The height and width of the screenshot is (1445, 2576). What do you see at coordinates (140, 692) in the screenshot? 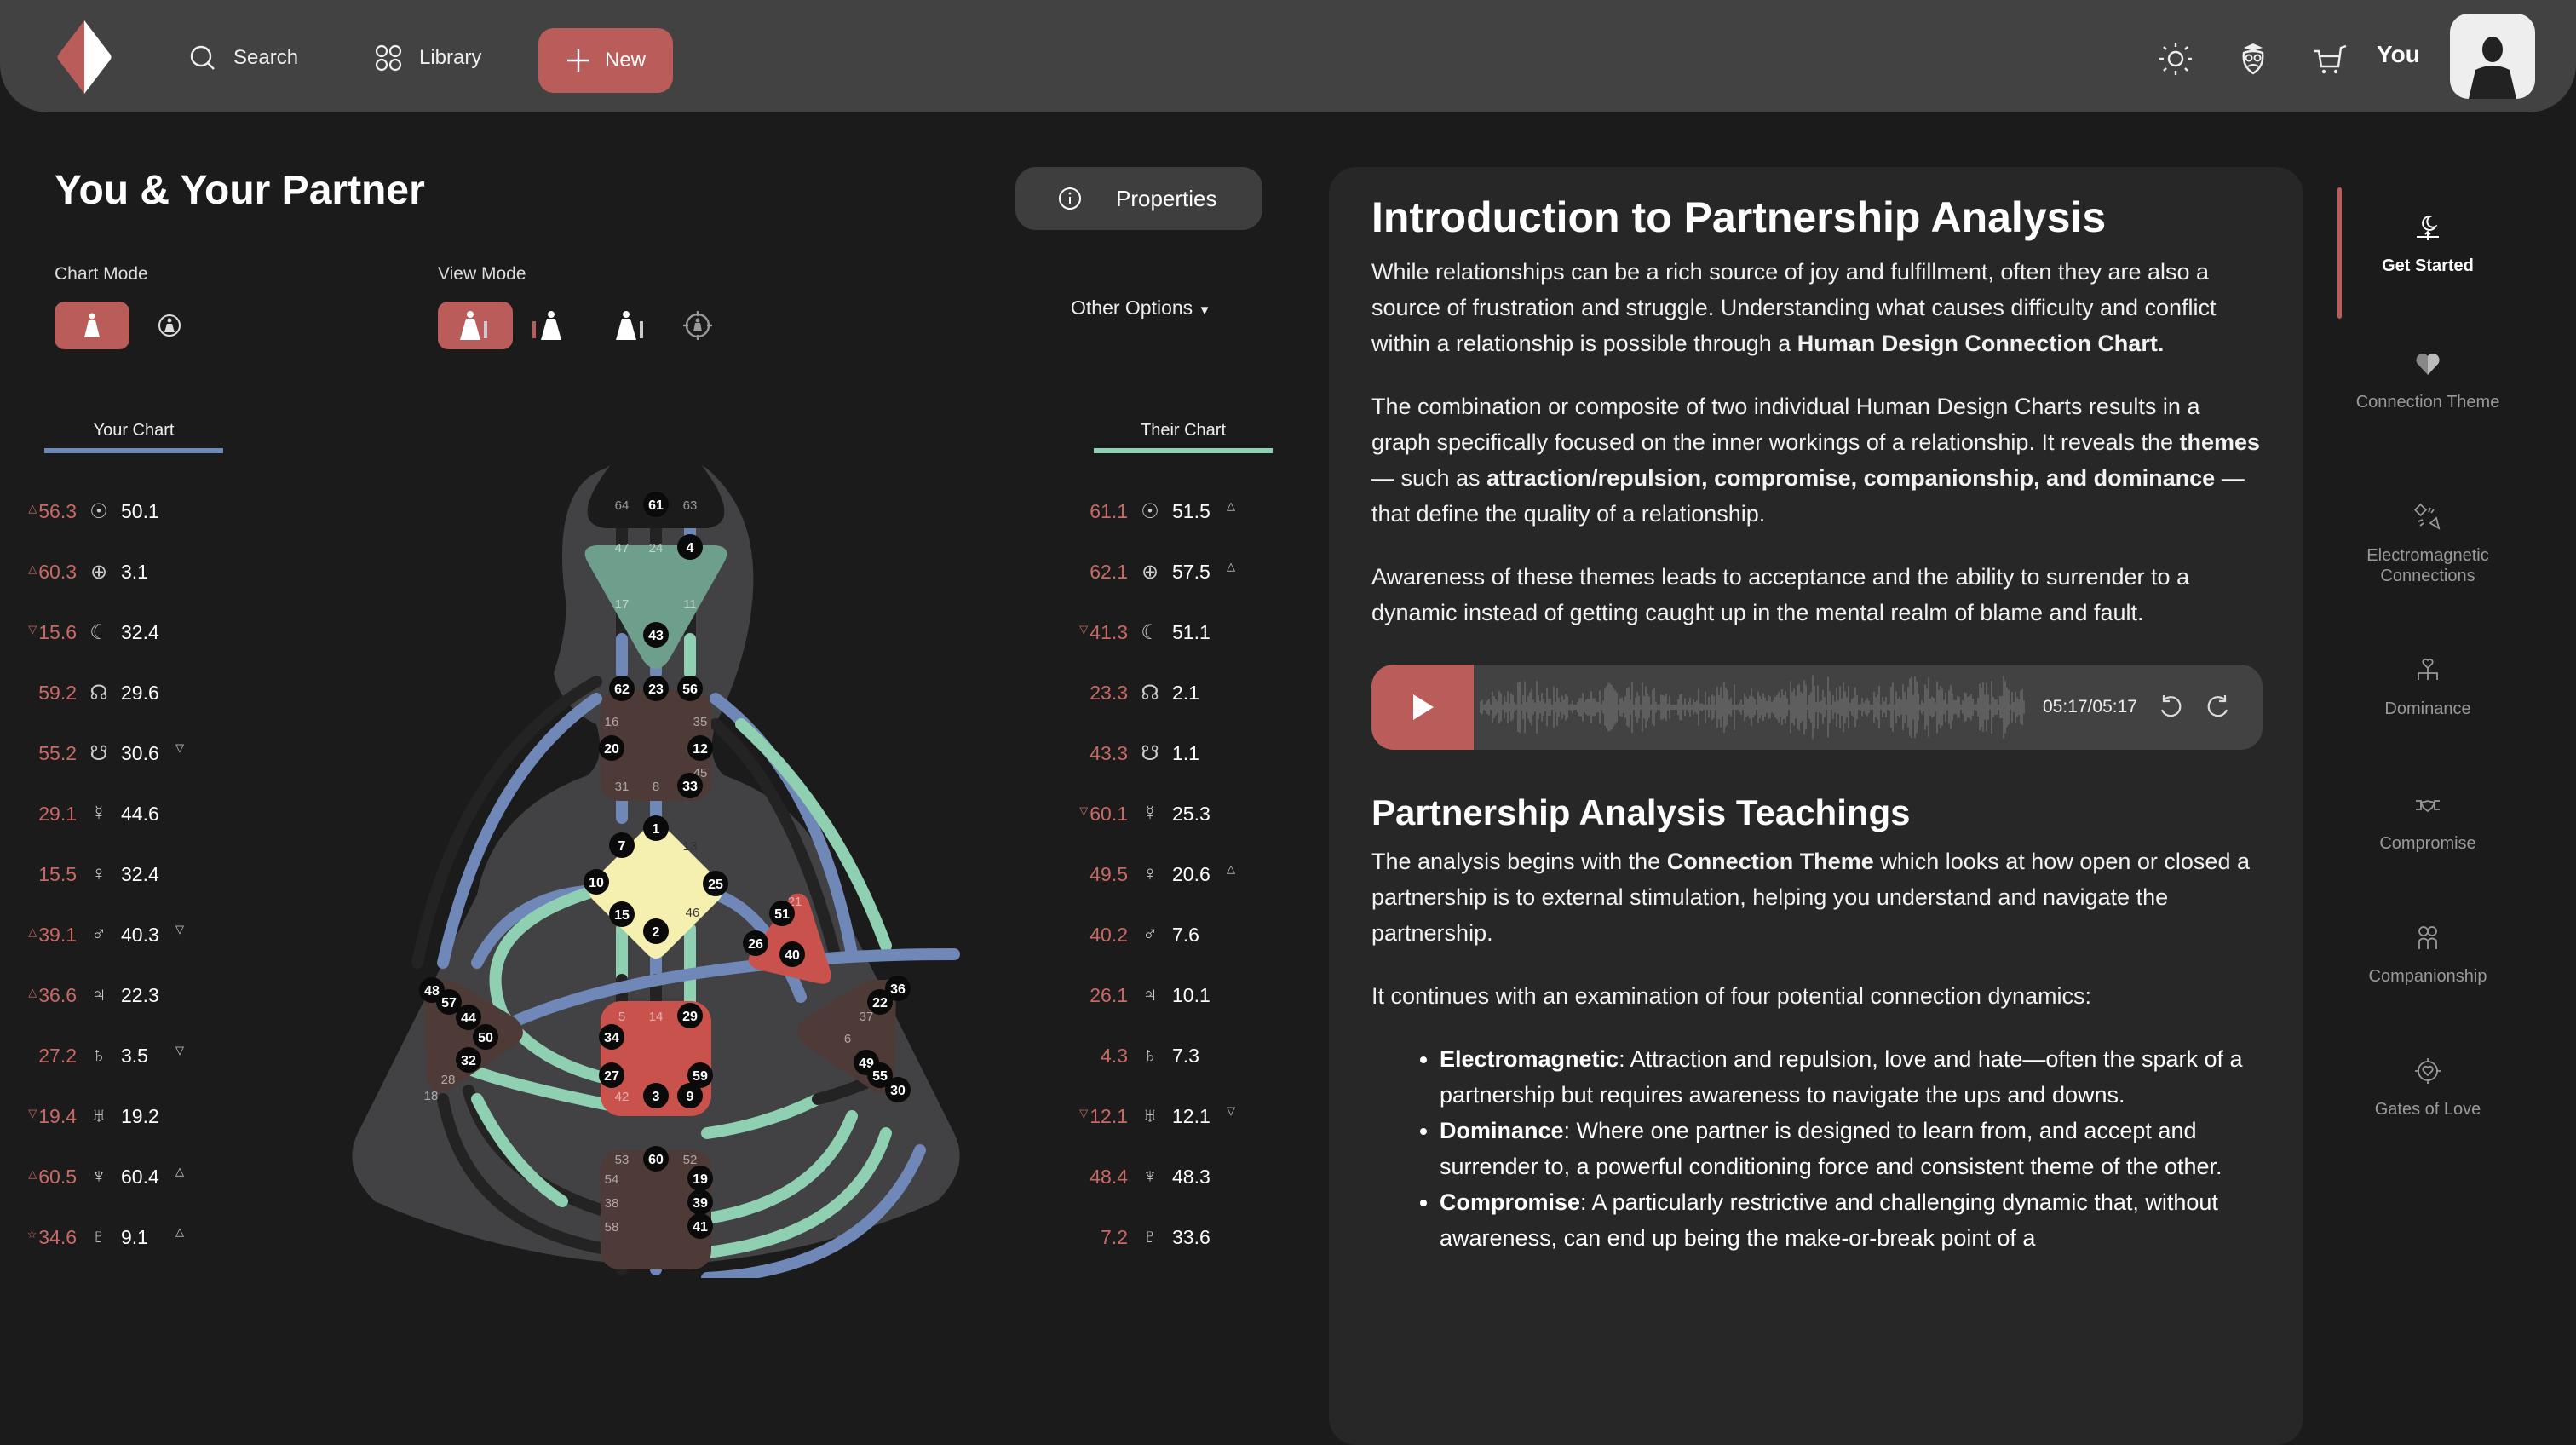
I see `personality-gate-value: 29.6` at bounding box center [140, 692].